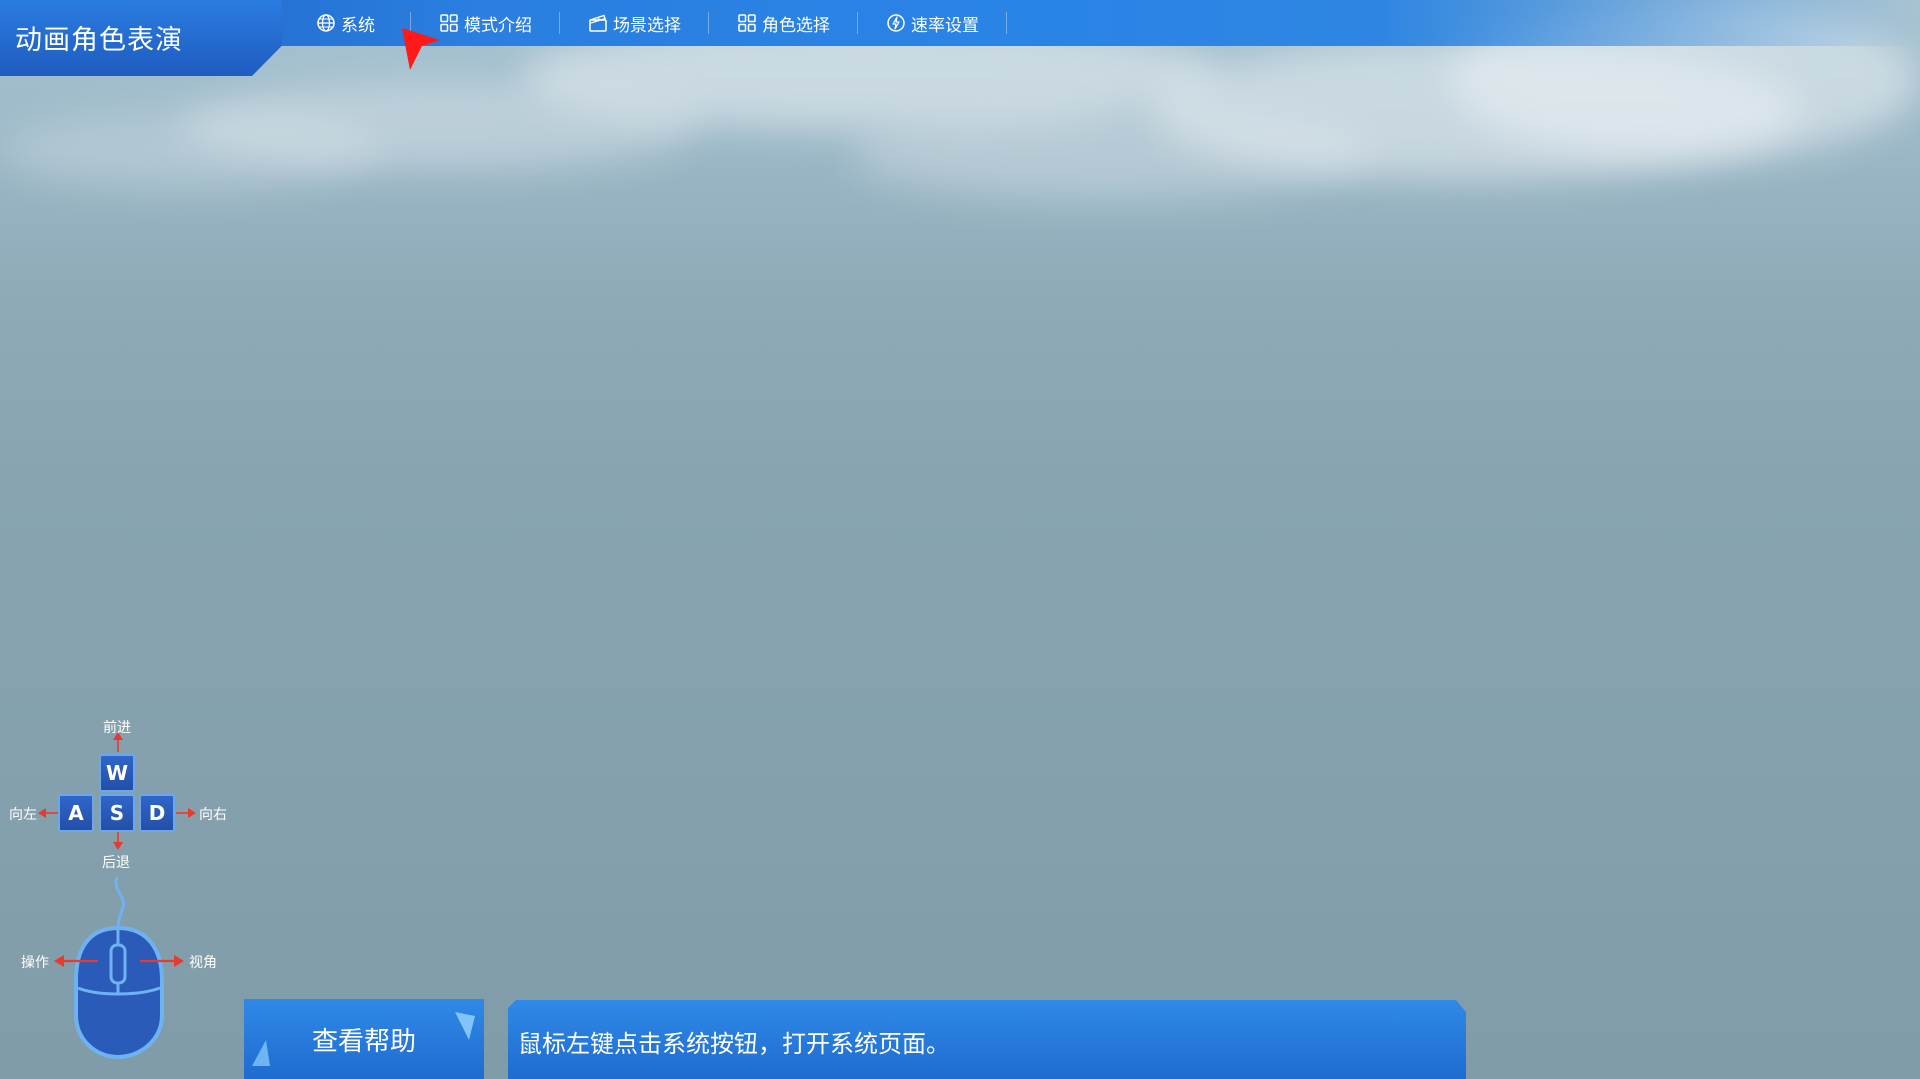  What do you see at coordinates (896, 23) in the screenshot?
I see `bolt-circle-icon` at bounding box center [896, 23].